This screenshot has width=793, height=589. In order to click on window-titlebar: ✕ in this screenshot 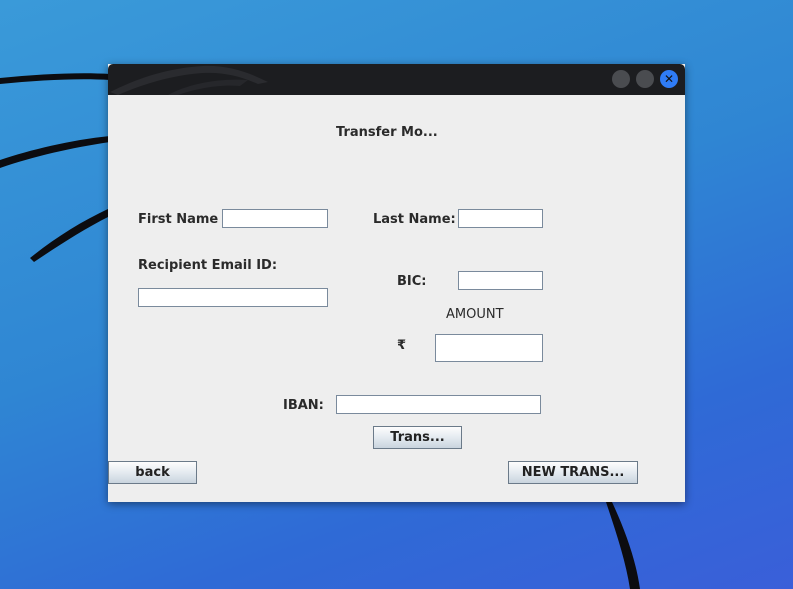, I will do `click(396, 79)`.